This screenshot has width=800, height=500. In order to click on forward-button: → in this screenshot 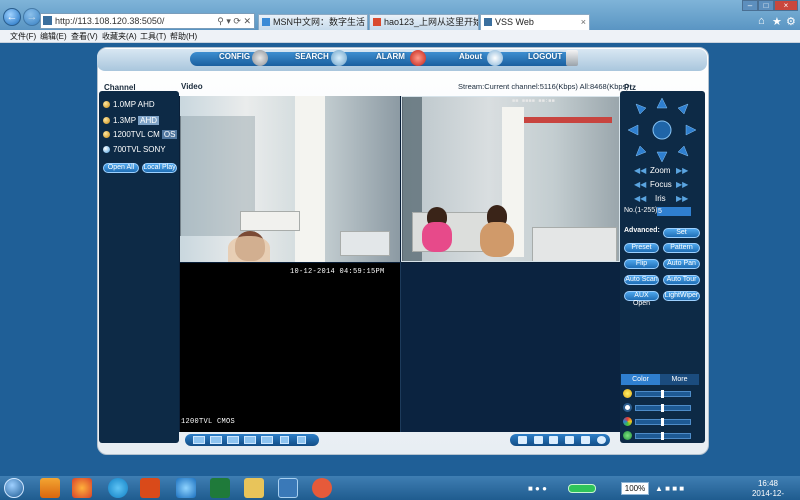, I will do `click(32, 17)`.